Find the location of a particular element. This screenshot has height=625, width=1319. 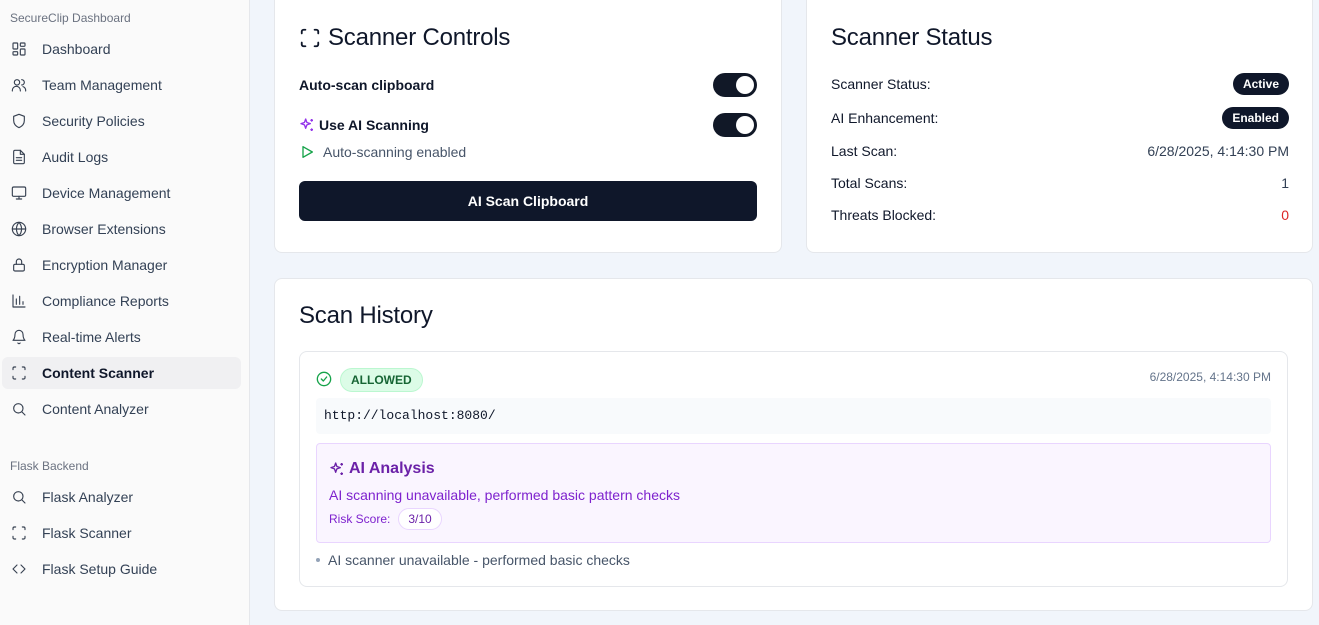

sidebar-item-label: Audit Logs is located at coordinates (75, 157).